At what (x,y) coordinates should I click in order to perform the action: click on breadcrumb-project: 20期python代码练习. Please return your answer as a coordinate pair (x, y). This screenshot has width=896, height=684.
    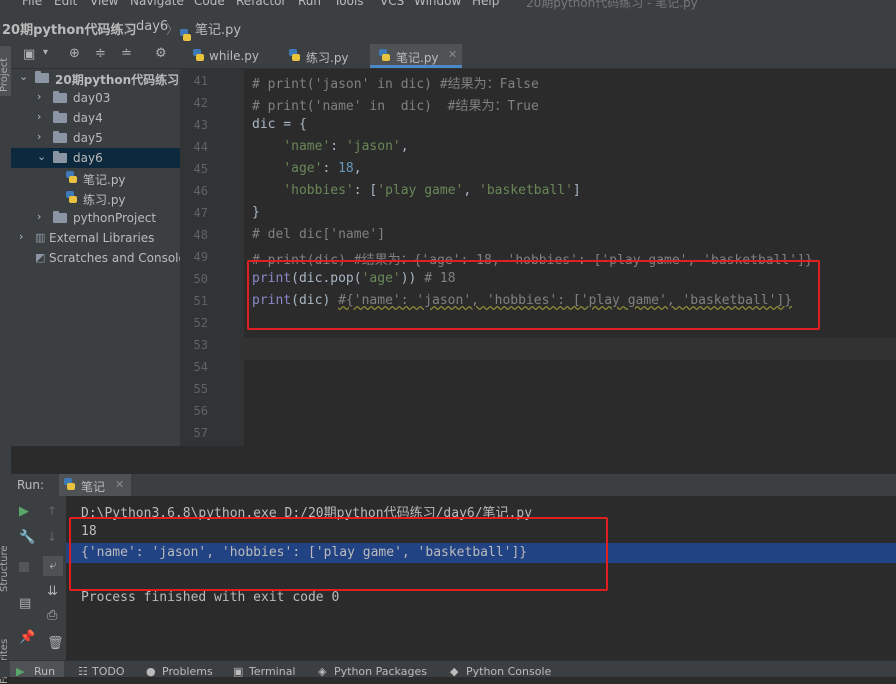
    Looking at the image, I should click on (69, 28).